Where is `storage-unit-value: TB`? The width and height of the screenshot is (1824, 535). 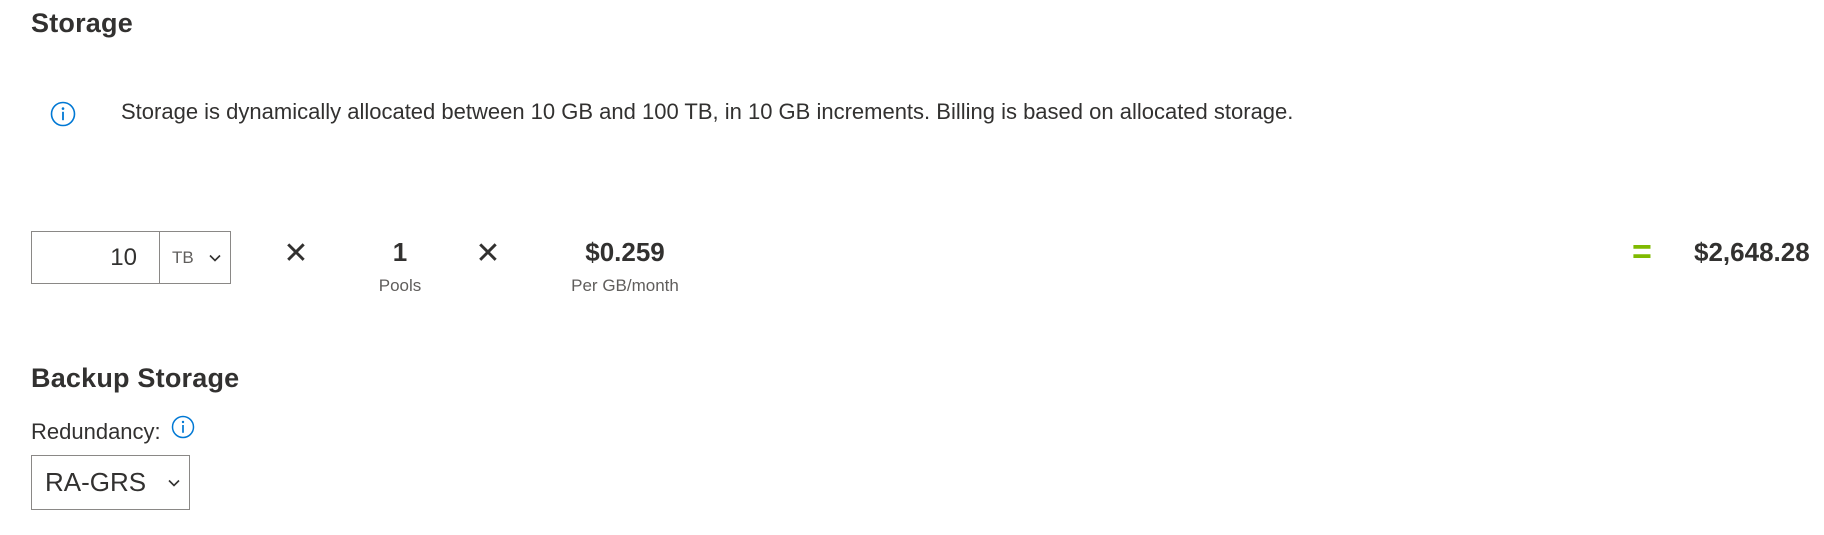
storage-unit-value: TB is located at coordinates (183, 257).